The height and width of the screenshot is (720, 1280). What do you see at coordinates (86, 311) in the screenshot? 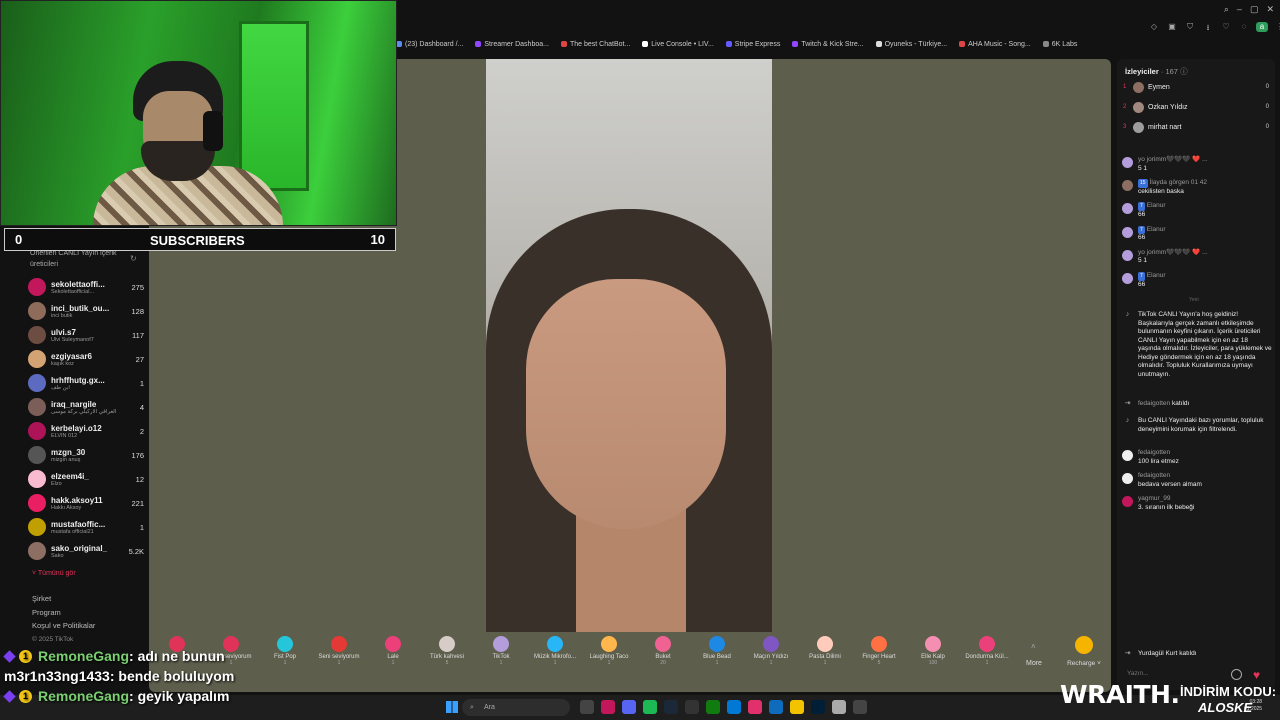
I see `creator-item: inci_butik_ou... inci butik 128` at bounding box center [86, 311].